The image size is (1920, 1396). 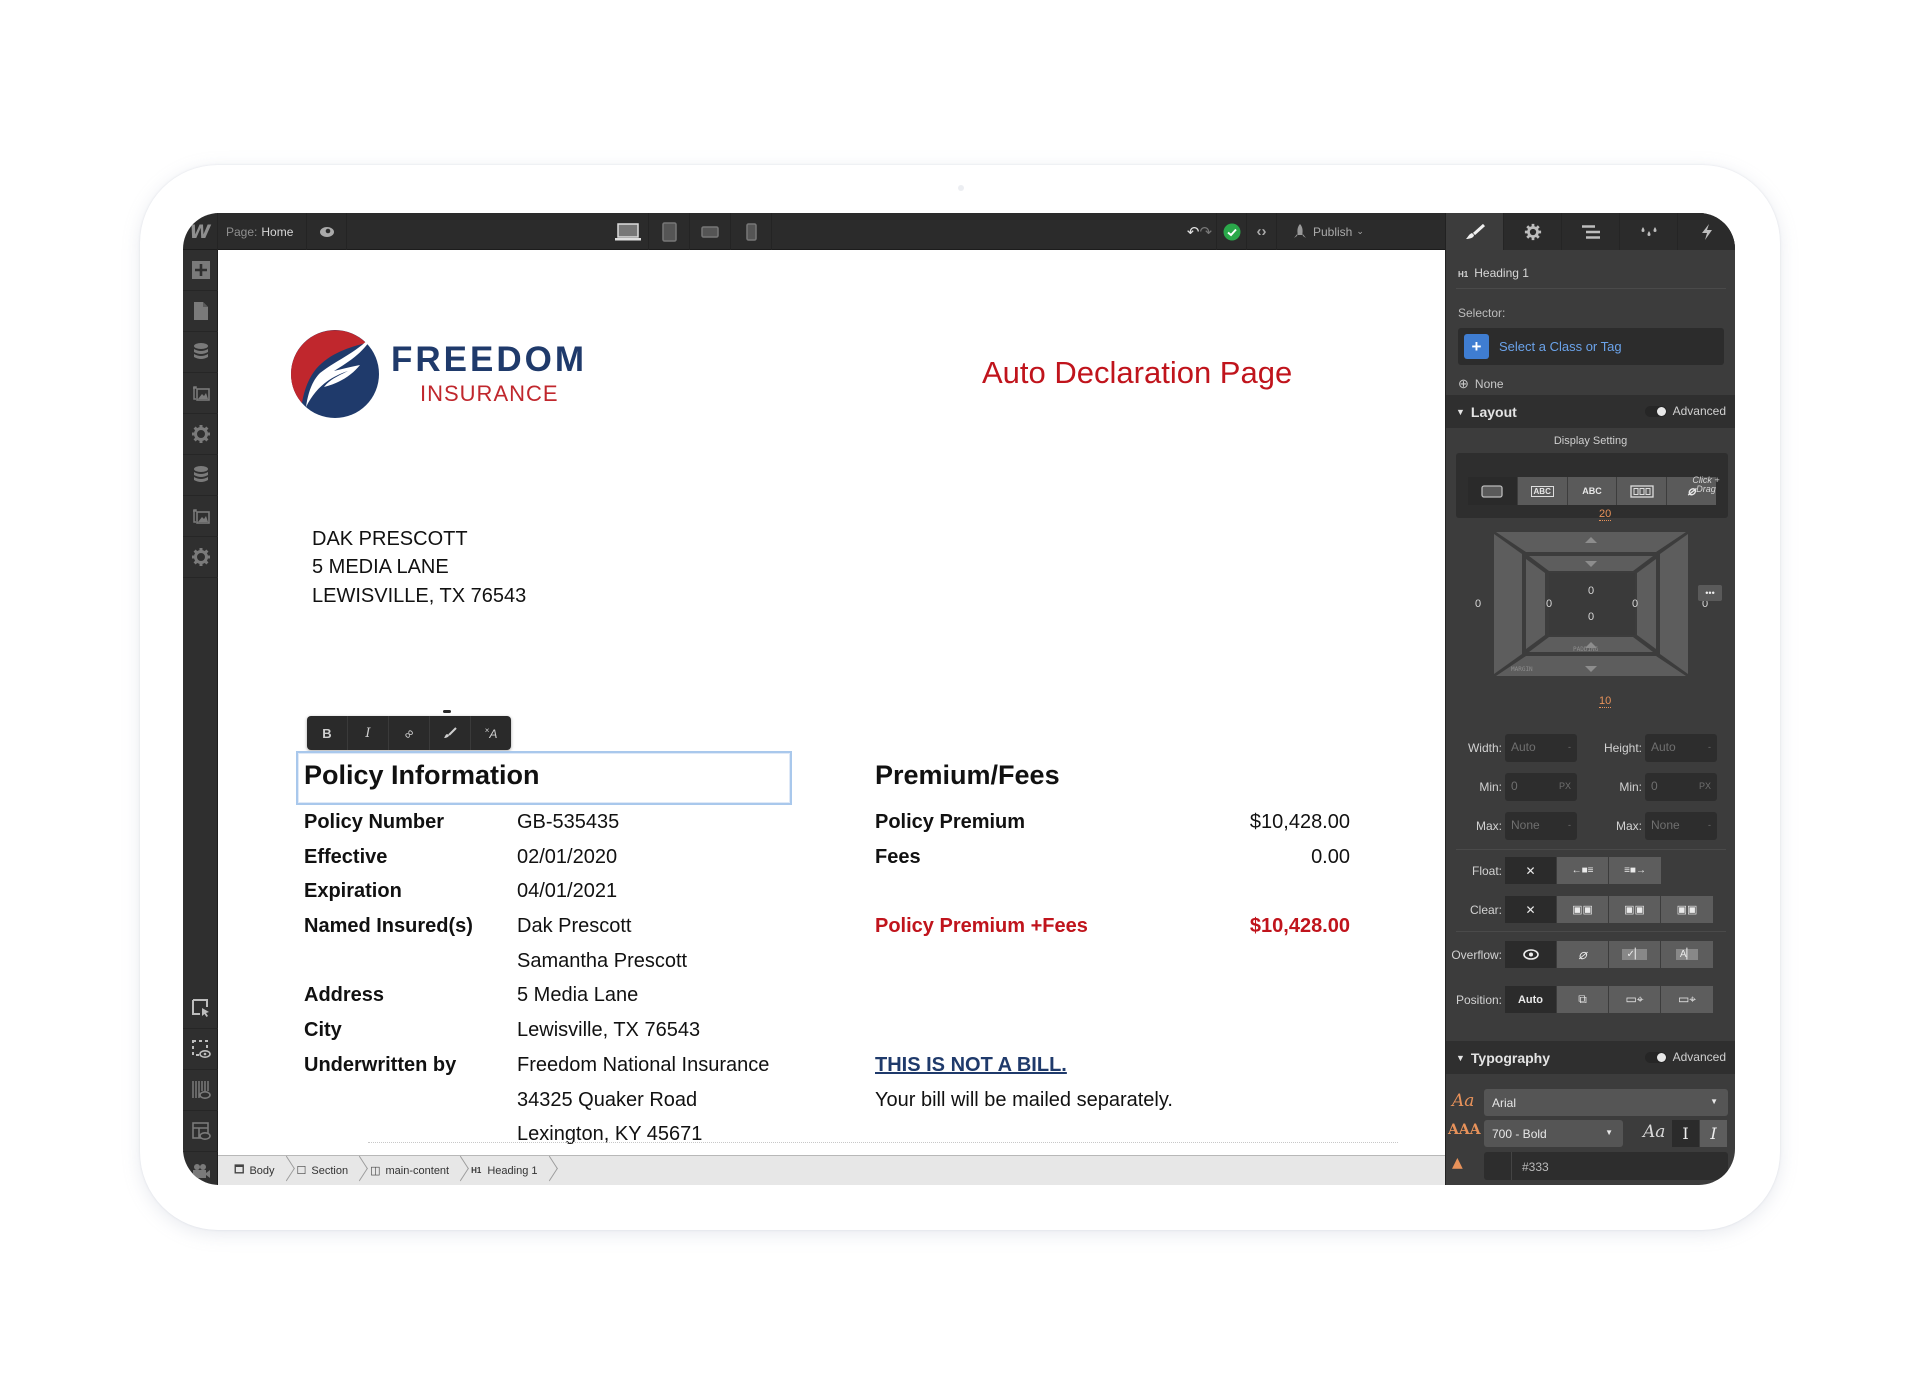 I want to click on layout-section-header: ▼ Layout Advanced, so click(x=1590, y=411).